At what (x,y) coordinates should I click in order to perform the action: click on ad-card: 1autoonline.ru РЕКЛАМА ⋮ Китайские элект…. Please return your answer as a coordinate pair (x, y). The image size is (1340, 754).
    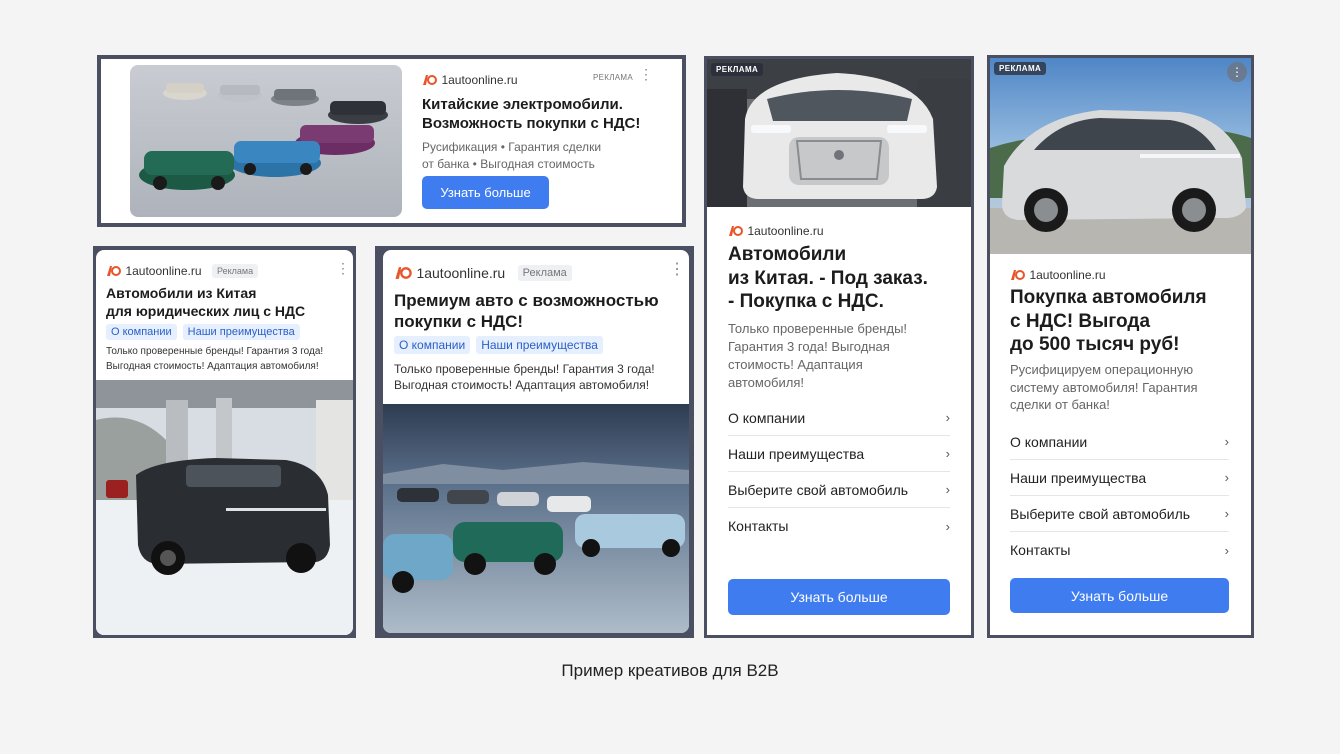
    Looking at the image, I should click on (391, 141).